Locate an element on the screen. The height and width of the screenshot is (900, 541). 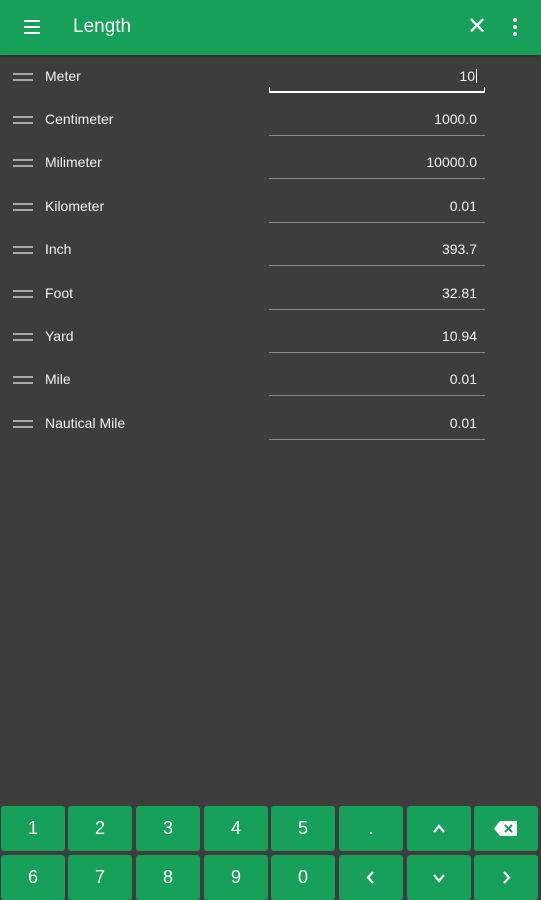
unit-row-meter: Meter 10 is located at coordinates (270, 77).